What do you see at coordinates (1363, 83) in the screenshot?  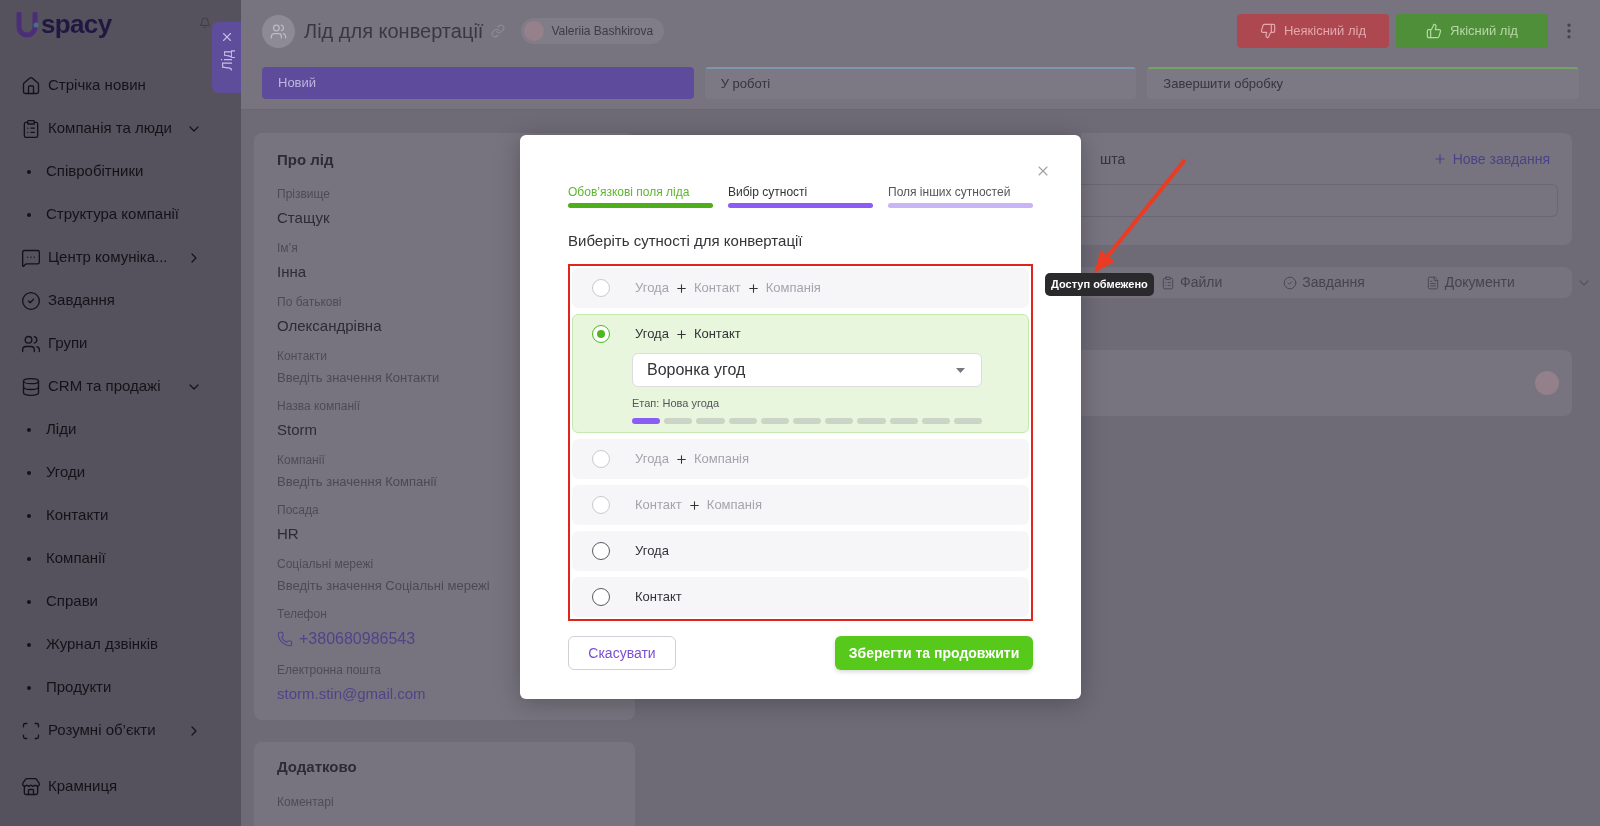 I see `stage-tab: Завершити обробку` at bounding box center [1363, 83].